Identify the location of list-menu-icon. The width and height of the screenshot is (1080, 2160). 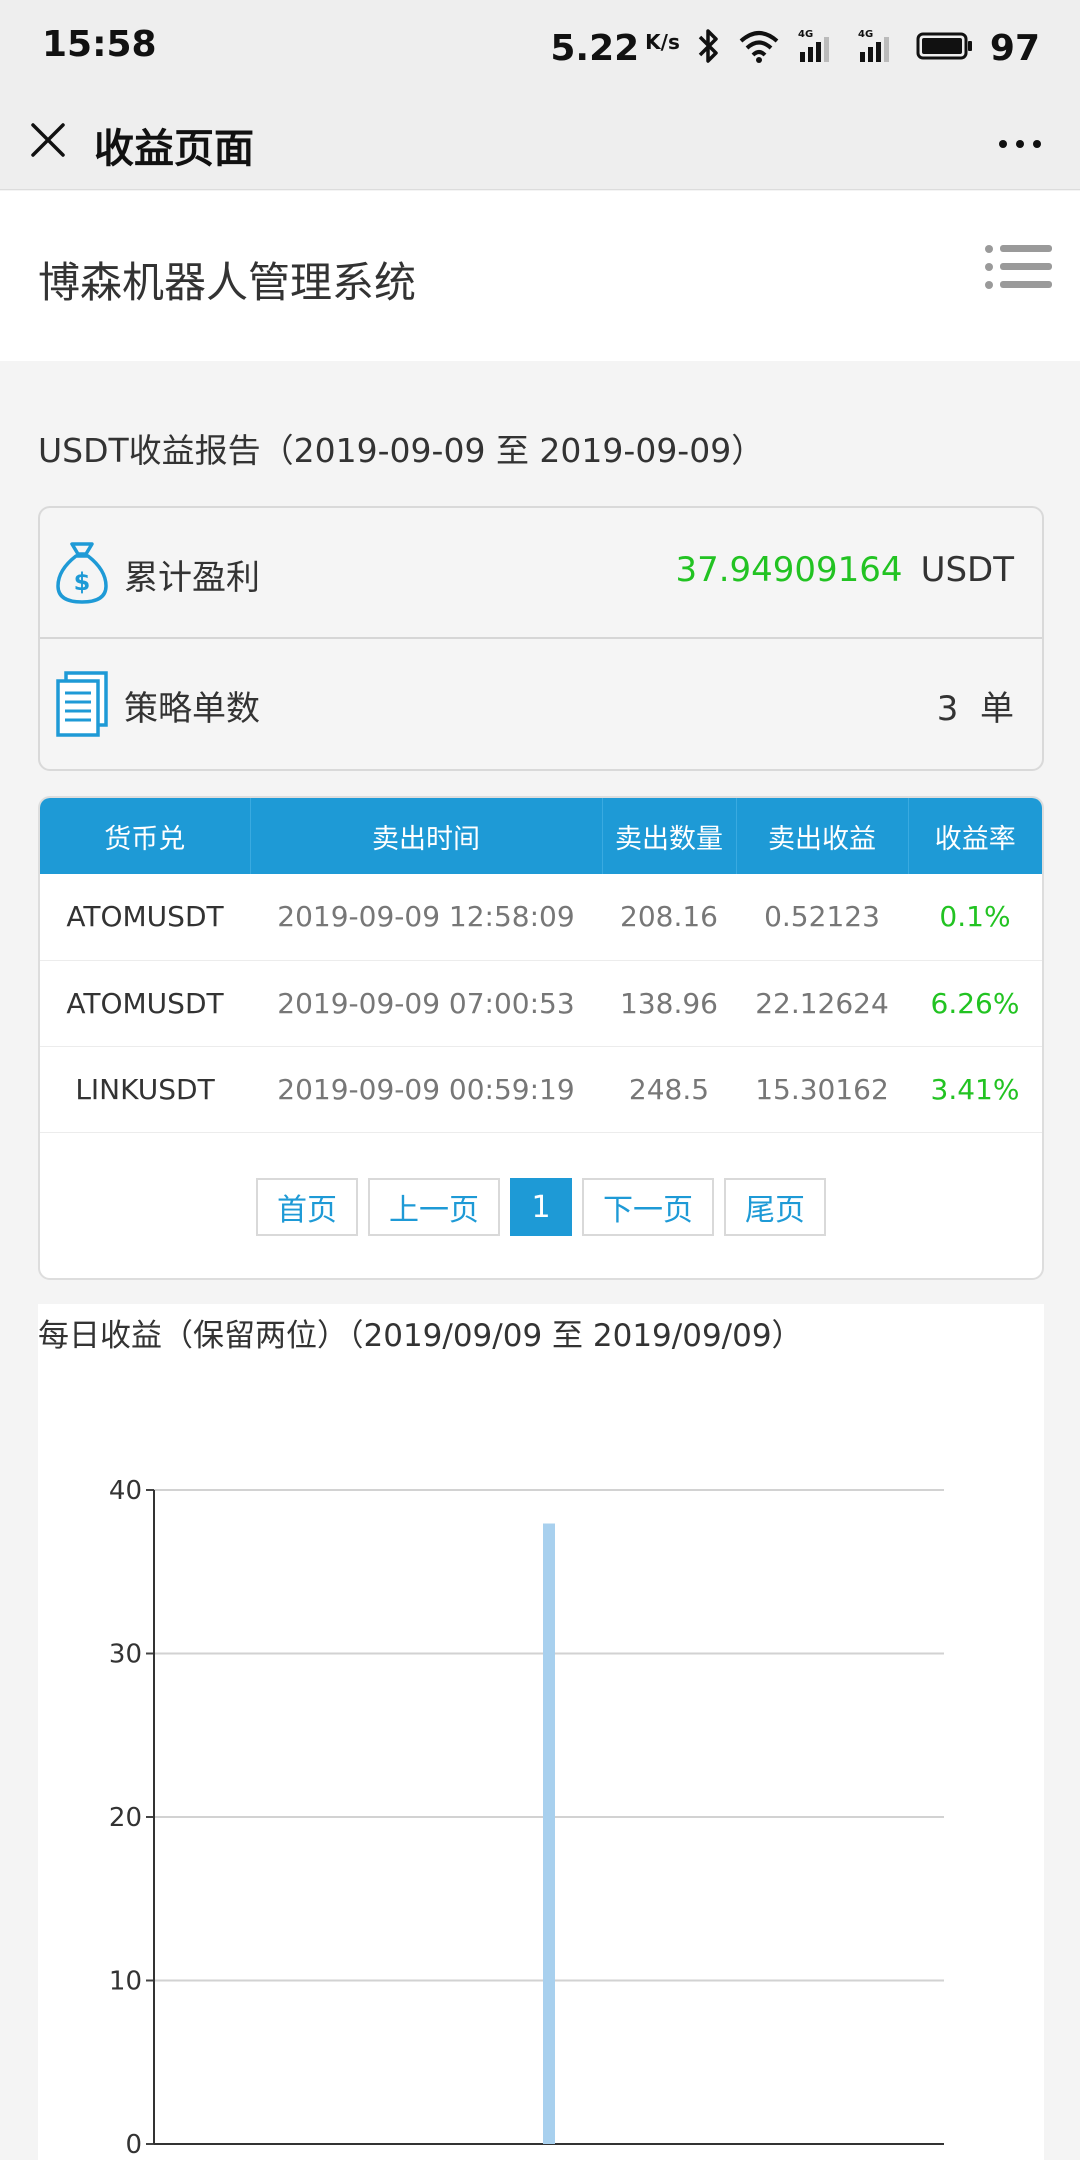
(1018, 276).